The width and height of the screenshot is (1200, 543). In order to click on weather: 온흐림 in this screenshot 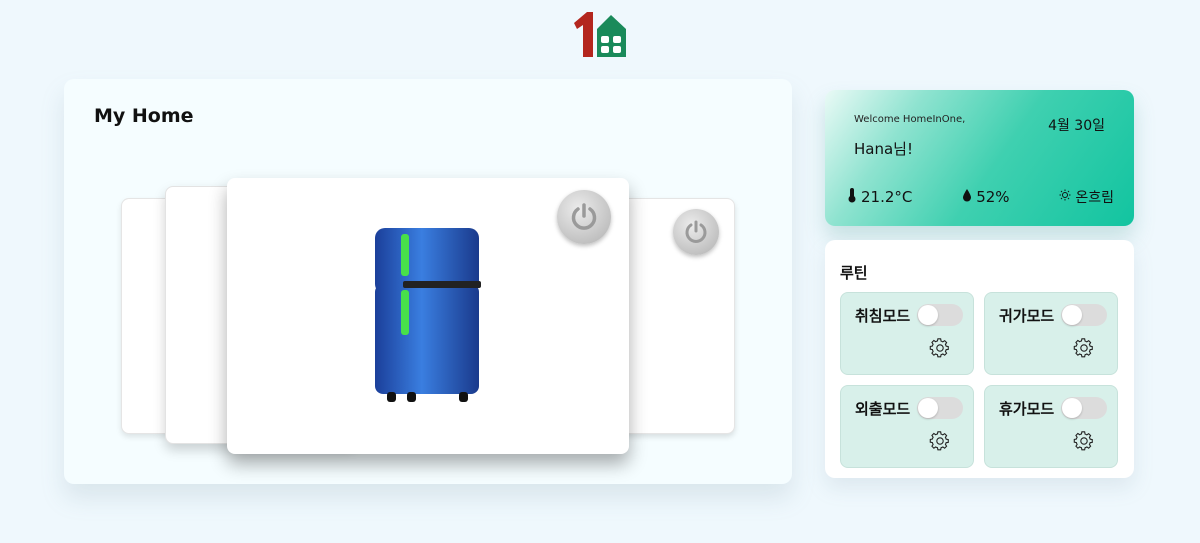, I will do `click(1086, 197)`.